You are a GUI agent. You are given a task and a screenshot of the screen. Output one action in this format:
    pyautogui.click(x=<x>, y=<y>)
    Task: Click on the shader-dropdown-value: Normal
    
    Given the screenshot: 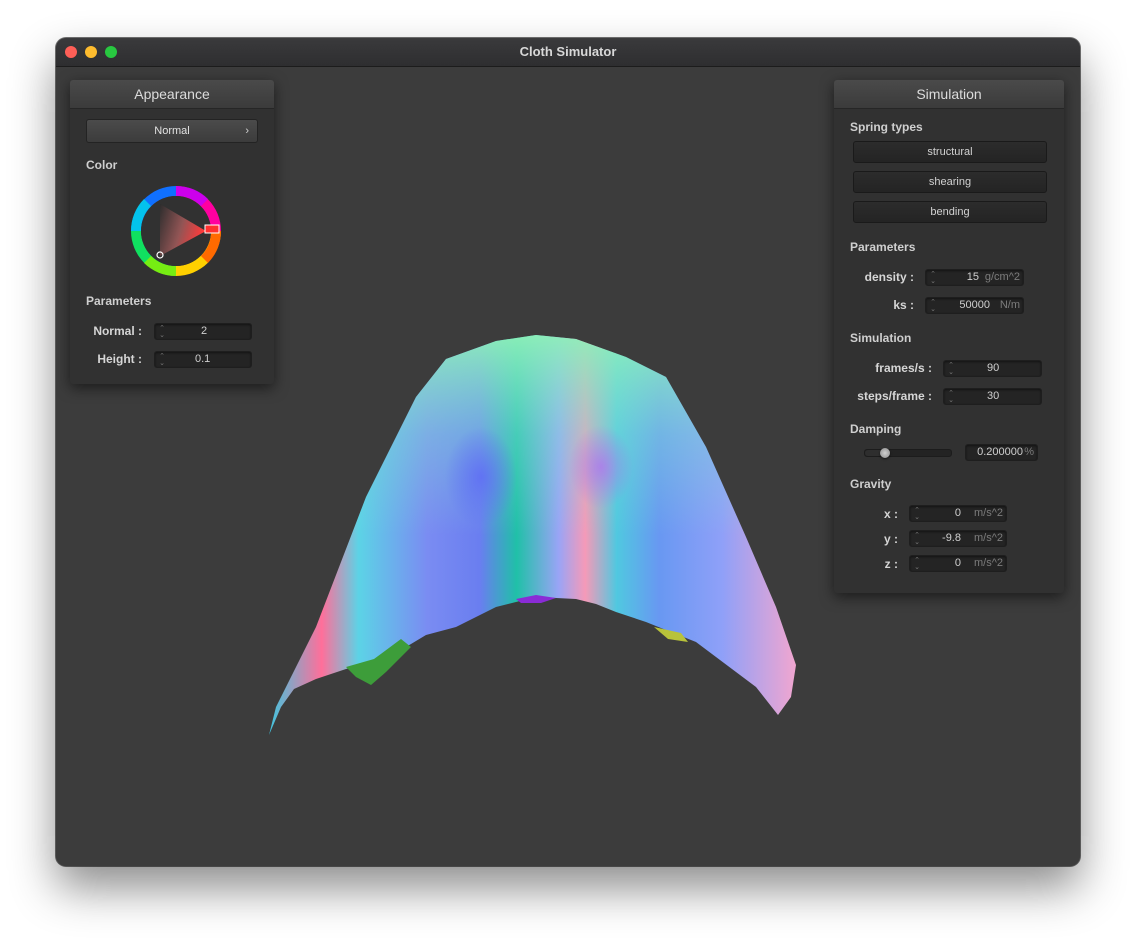 What is the action you would take?
    pyautogui.click(x=172, y=131)
    